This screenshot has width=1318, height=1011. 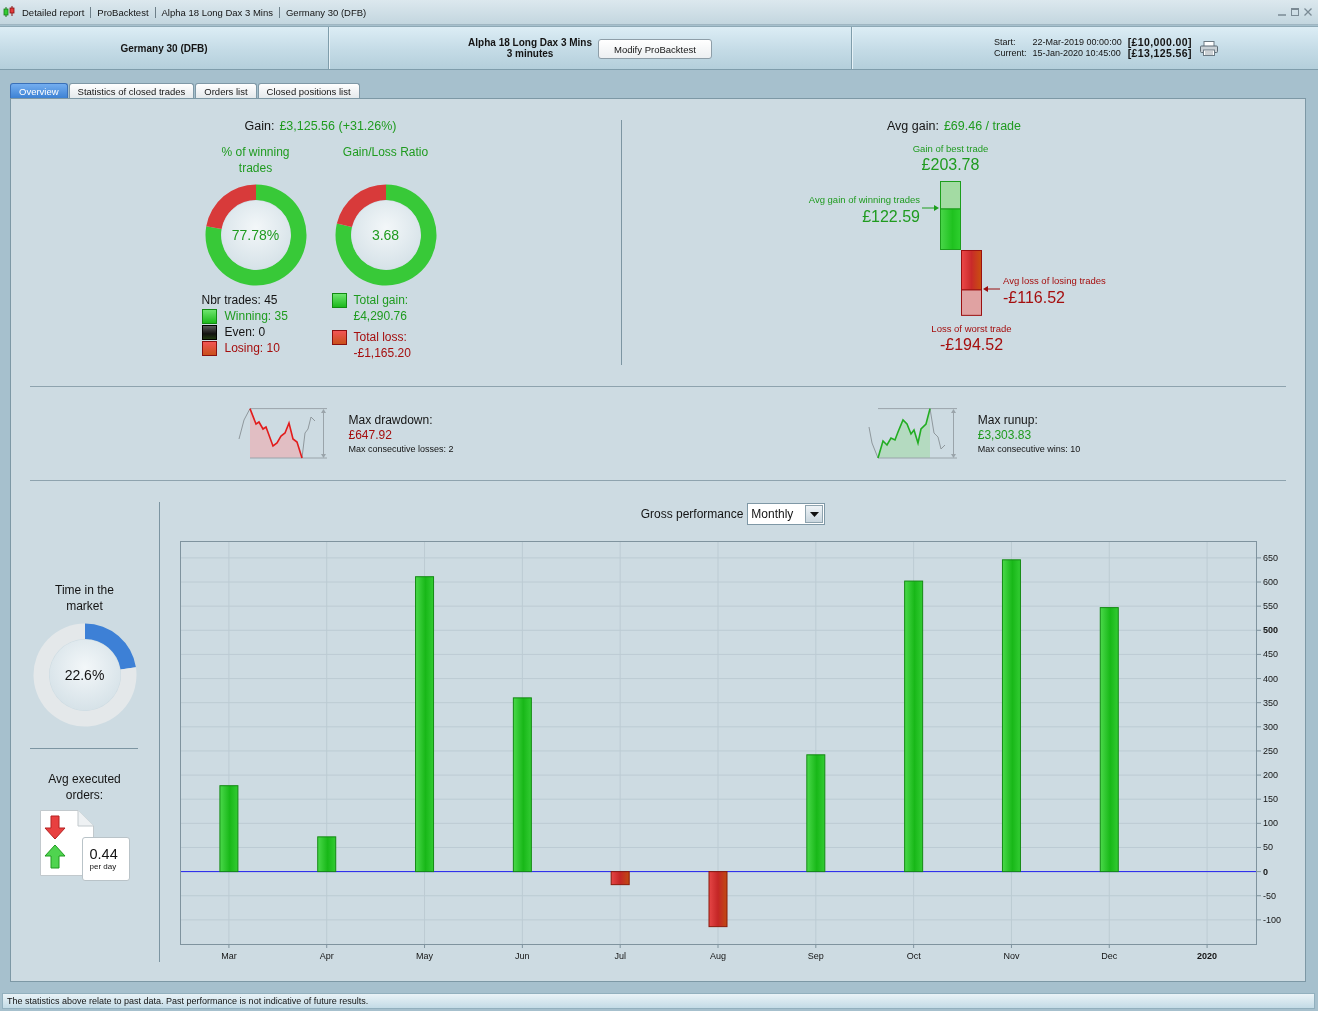 What do you see at coordinates (1271, 678) in the screenshot?
I see `y-axis-label: 400` at bounding box center [1271, 678].